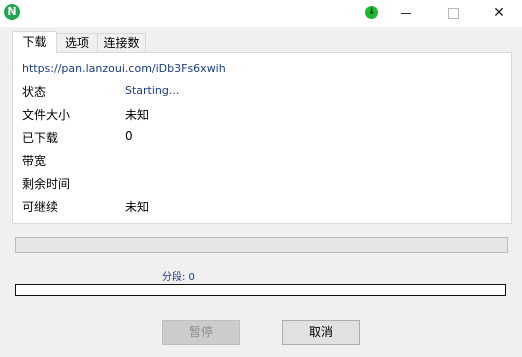 This screenshot has height=357, width=522. What do you see at coordinates (46, 115) in the screenshot?
I see `file-size-label: 文件大小` at bounding box center [46, 115].